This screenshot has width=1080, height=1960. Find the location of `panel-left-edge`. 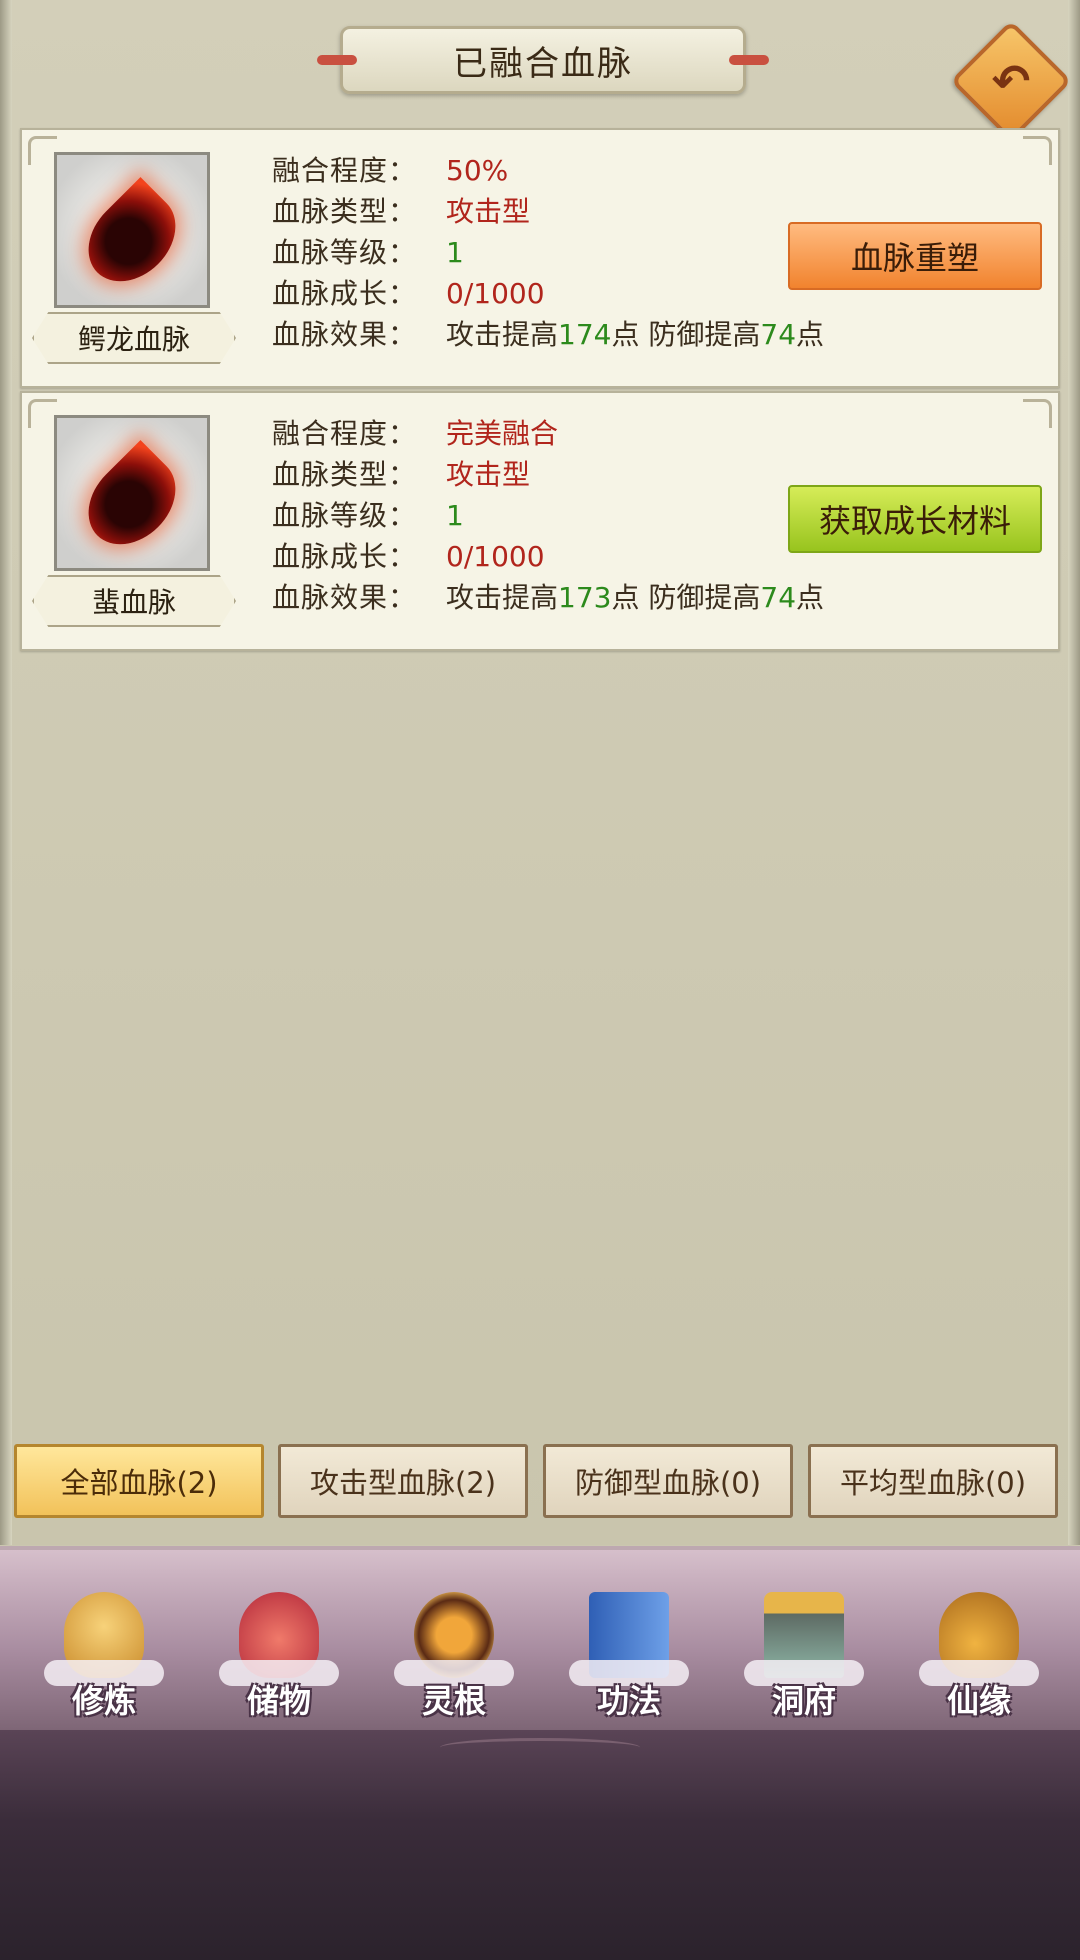

panel-left-edge is located at coordinates (6, 772).